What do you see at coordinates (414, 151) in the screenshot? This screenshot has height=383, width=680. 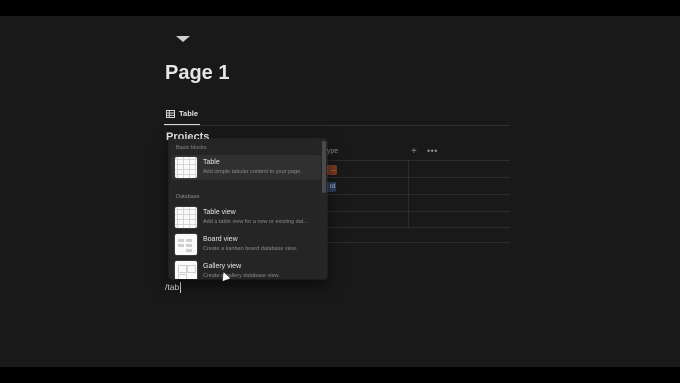 I see `add-column-icon: +` at bounding box center [414, 151].